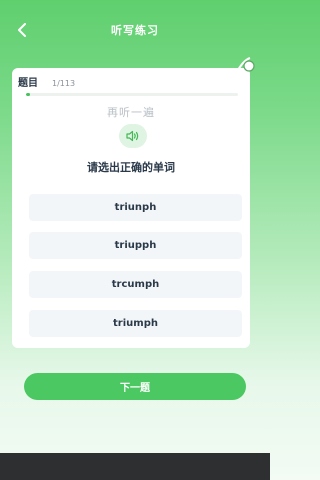 This screenshot has width=320, height=480. I want to click on question-counter: 1/113, so click(64, 83).